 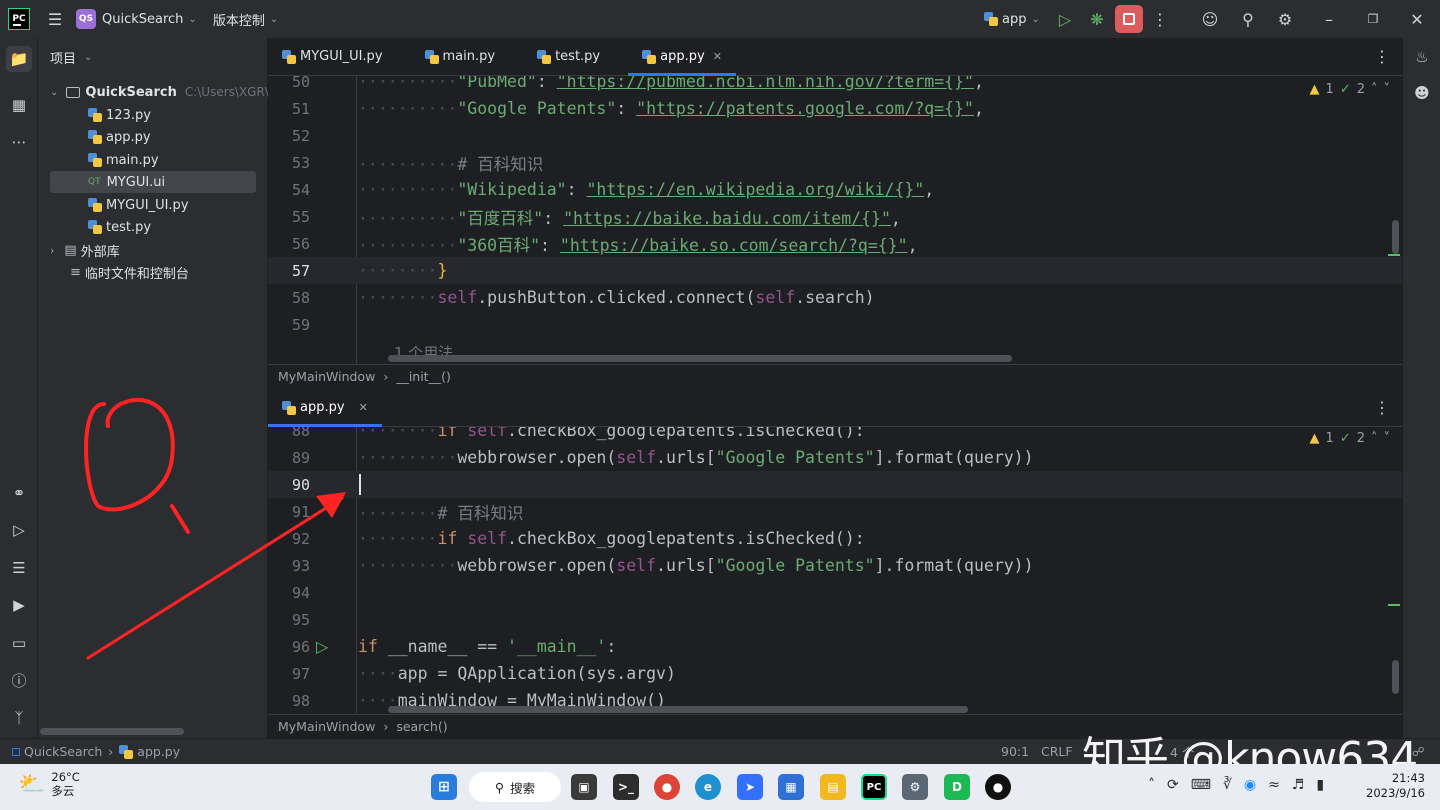 I want to click on file-explorer-icon: ▤, so click(x=833, y=787).